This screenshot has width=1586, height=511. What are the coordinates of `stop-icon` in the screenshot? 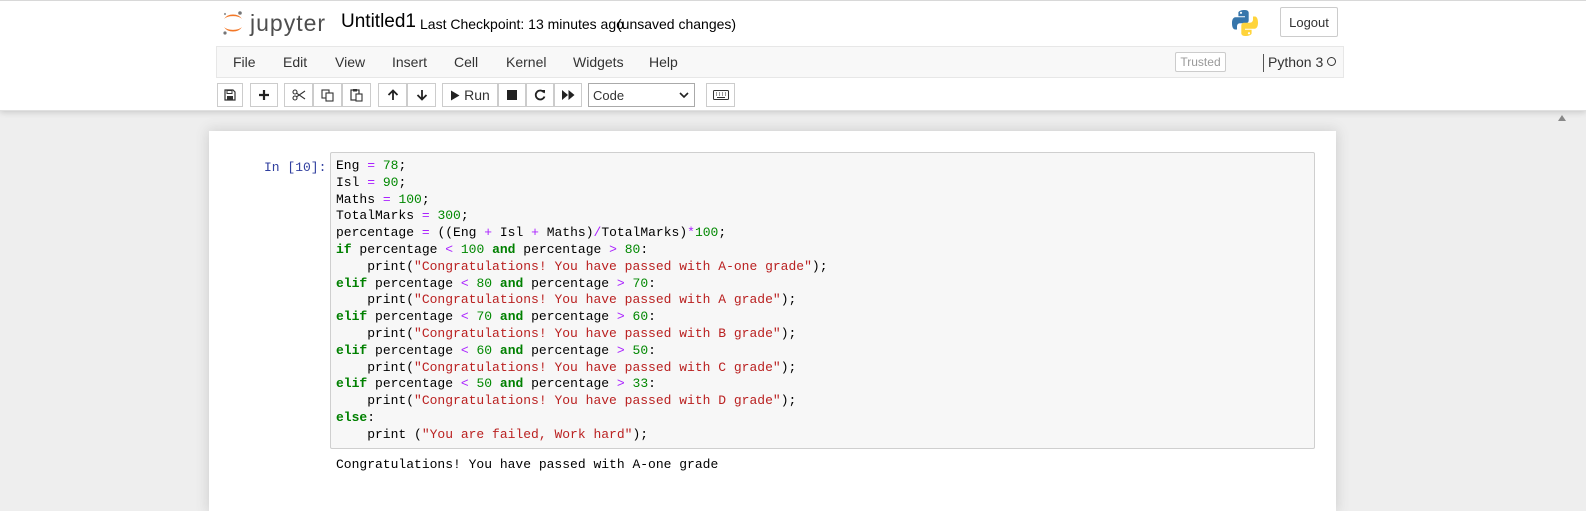 It's located at (512, 95).